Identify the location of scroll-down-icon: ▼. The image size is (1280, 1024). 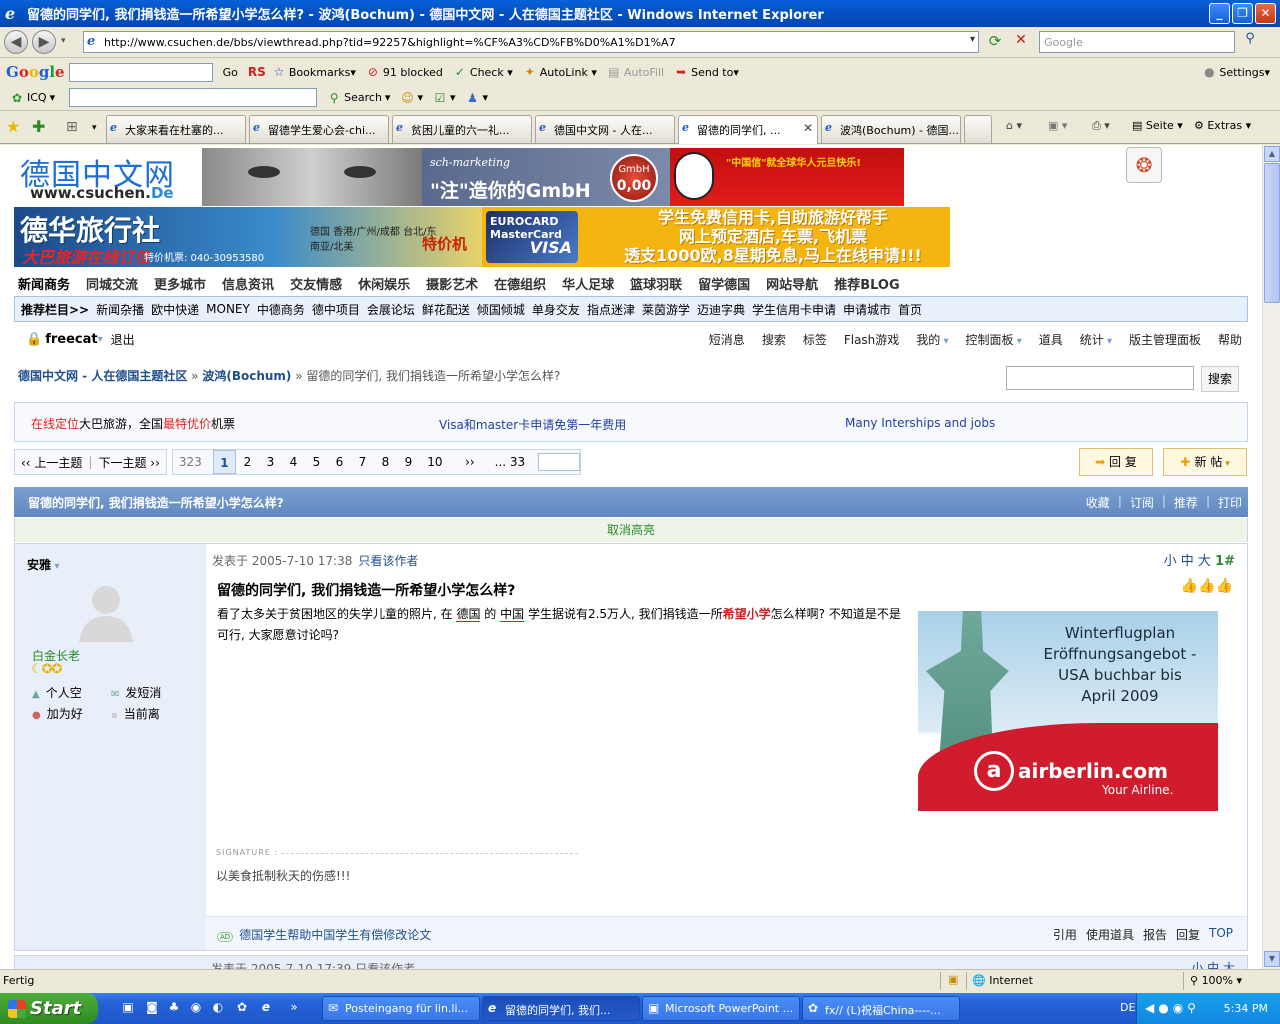
(1272, 959).